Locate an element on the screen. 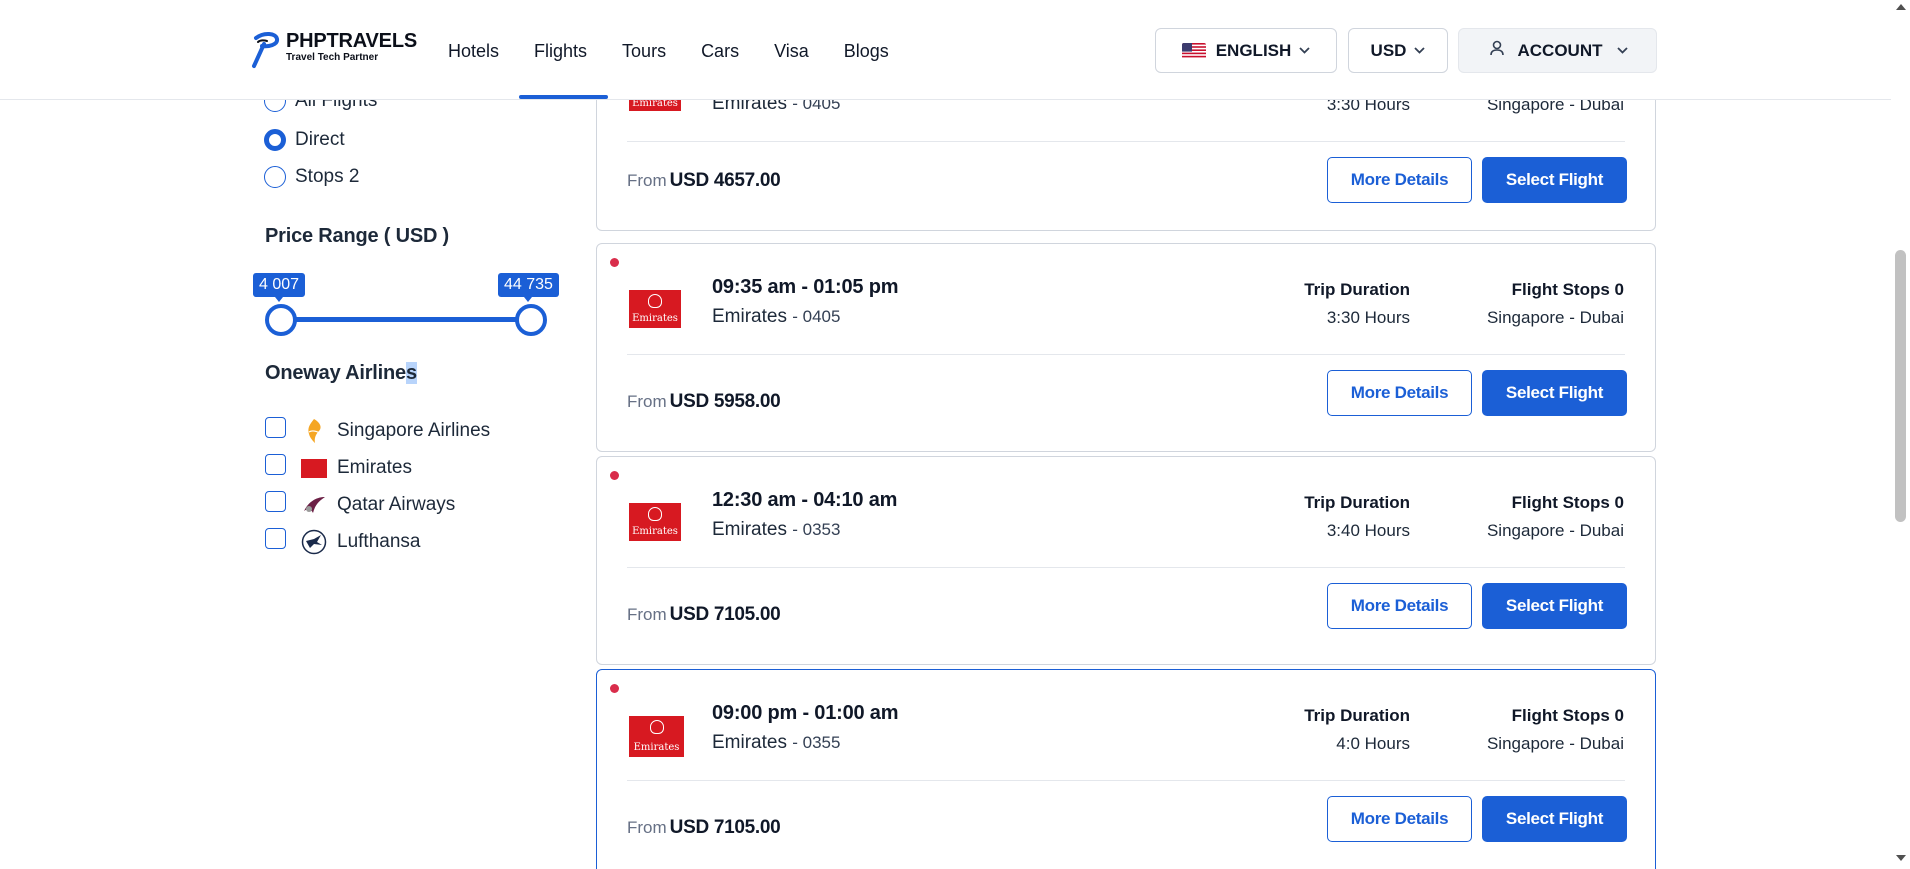  flight-price: From USD 5958.00 is located at coordinates (704, 401).